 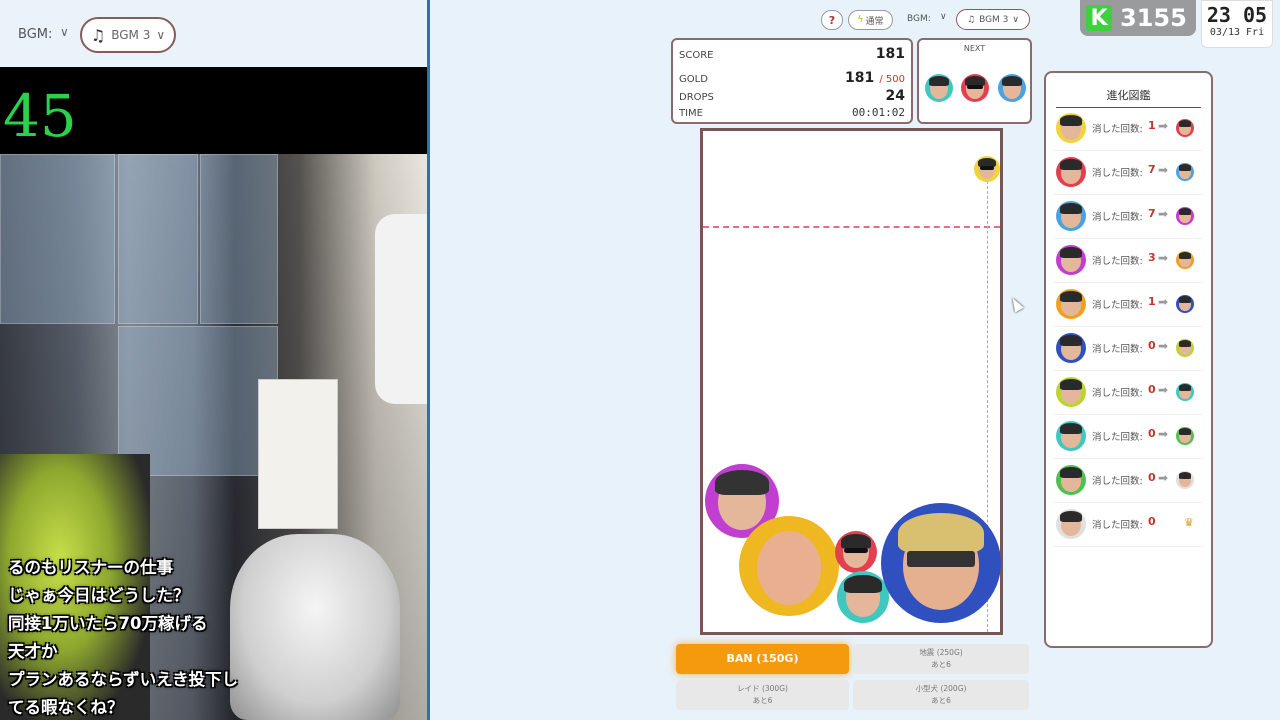 What do you see at coordinates (213, 33) in the screenshot?
I see `stream-bgm-bar: BGM: ∨ ♫ BGM 3 ∨` at bounding box center [213, 33].